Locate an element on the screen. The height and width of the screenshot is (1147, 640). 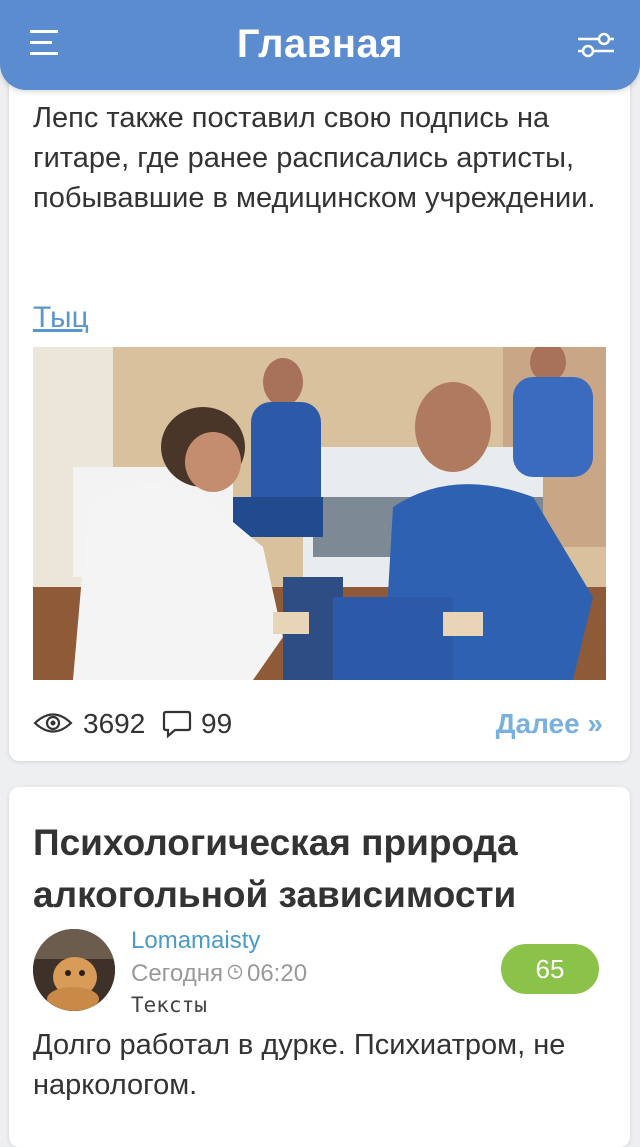
settings-sliders-icon is located at coordinates (596, 45).